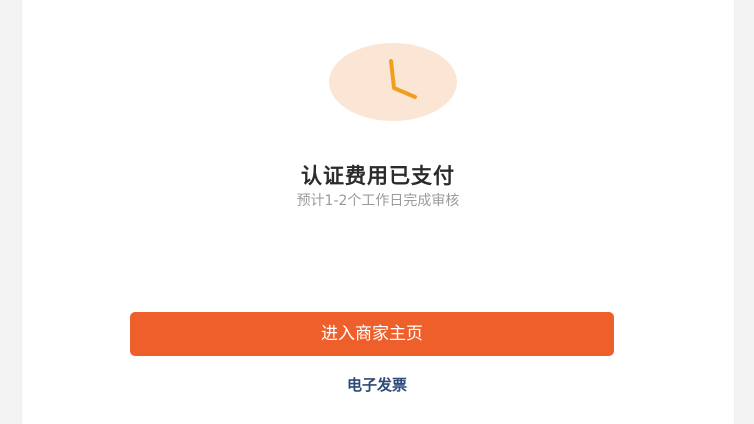  What do you see at coordinates (393, 82) in the screenshot?
I see `clock-icon` at bounding box center [393, 82].